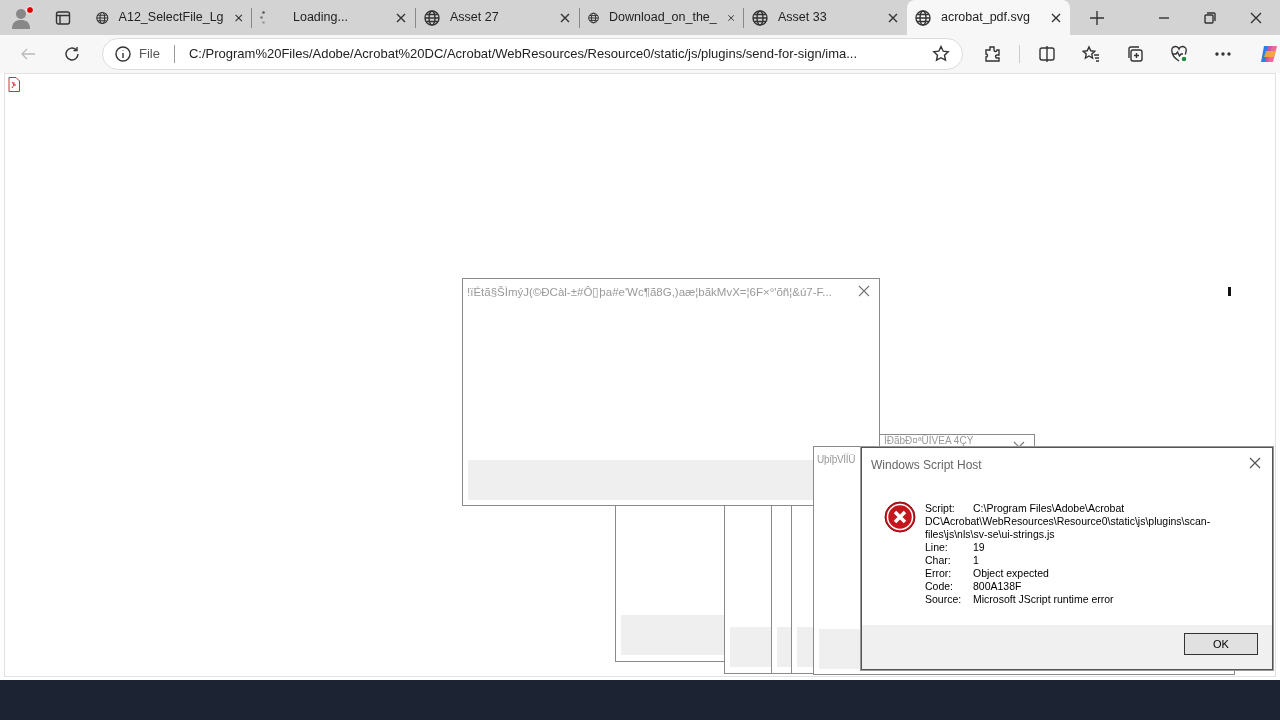 The width and height of the screenshot is (1280, 720). I want to click on ok-button: OK, so click(1221, 644).